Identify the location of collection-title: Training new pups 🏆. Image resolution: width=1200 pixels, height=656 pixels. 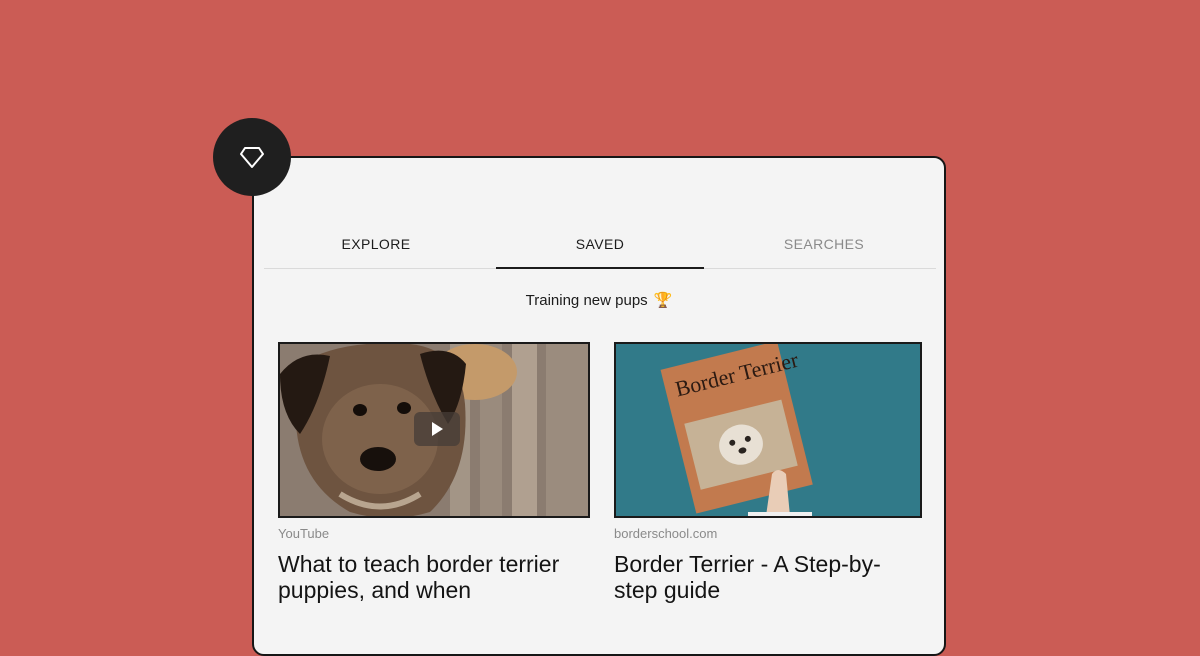
(599, 300).